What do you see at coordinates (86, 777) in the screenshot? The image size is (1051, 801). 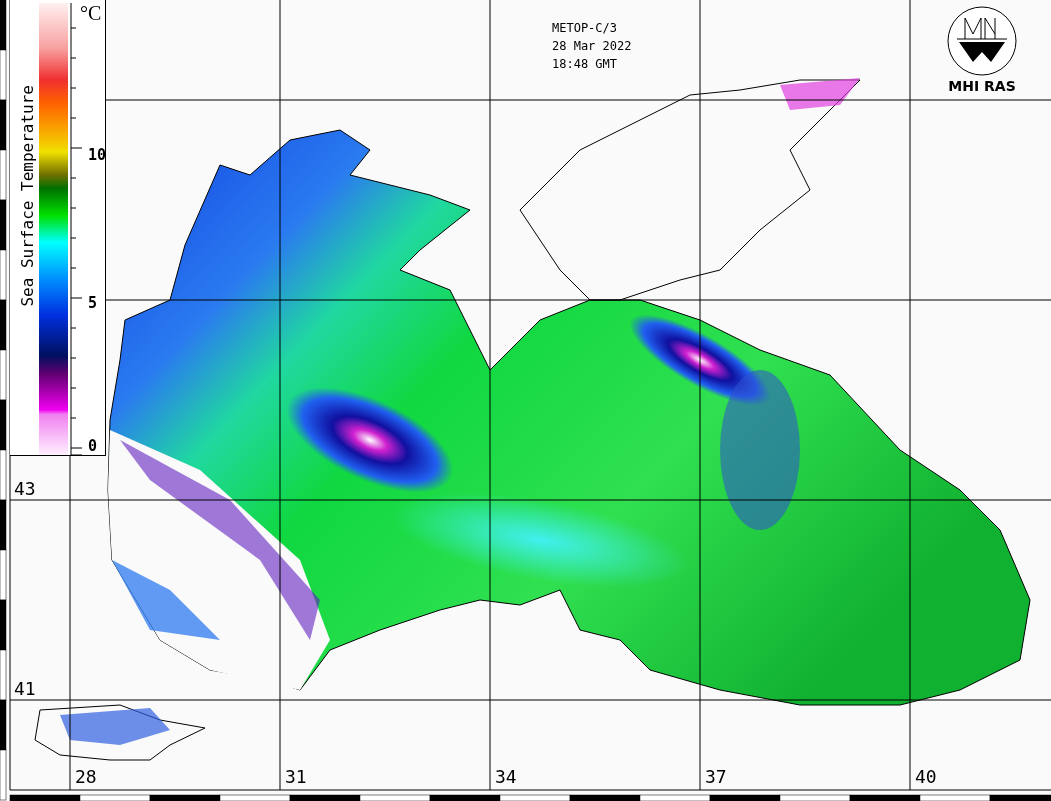 I see `longitude-label: 28` at bounding box center [86, 777].